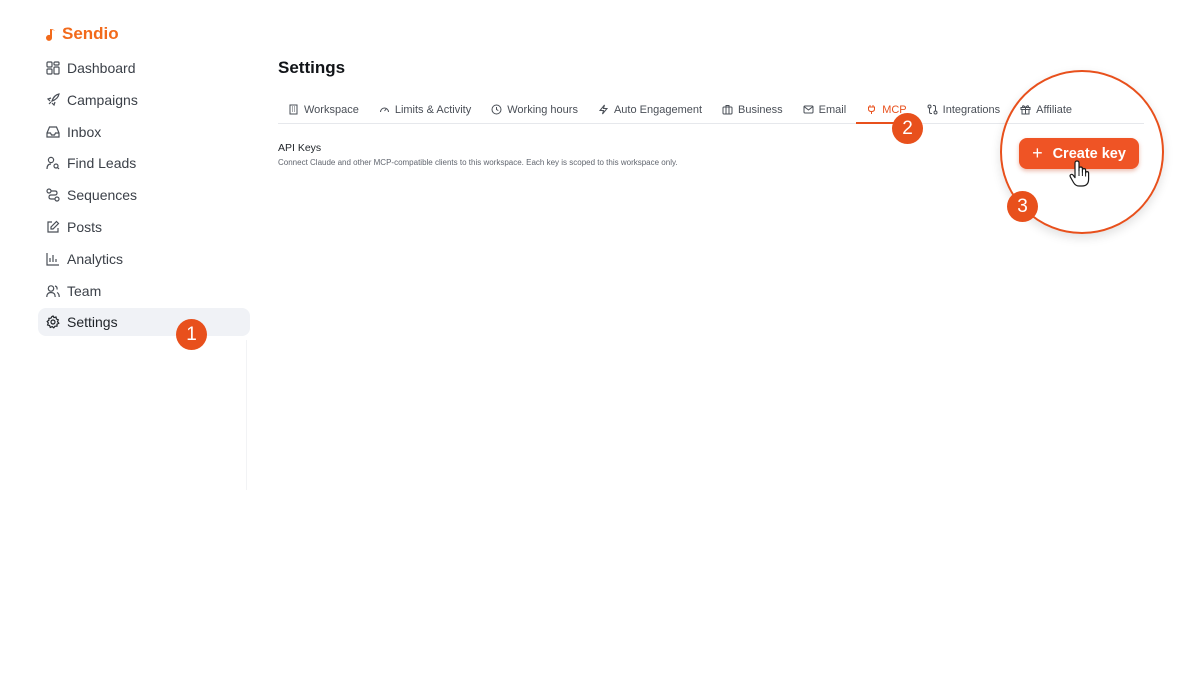 This screenshot has width=1200, height=675. What do you see at coordinates (95, 258) in the screenshot?
I see `sidebar-item-label: Analytics` at bounding box center [95, 258].